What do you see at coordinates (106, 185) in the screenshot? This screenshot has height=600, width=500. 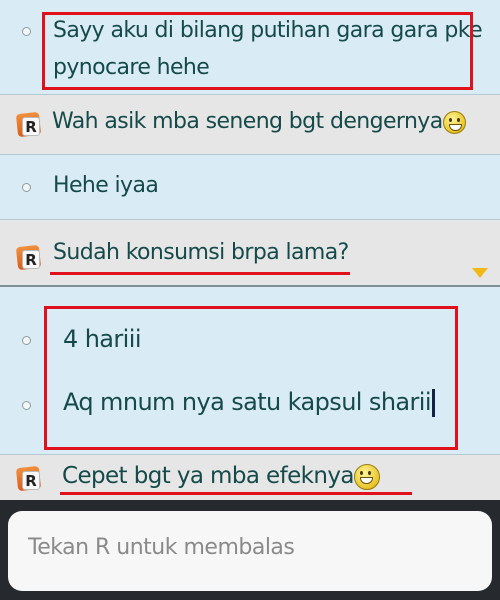 I see `message-text: Hehe iyaa` at bounding box center [106, 185].